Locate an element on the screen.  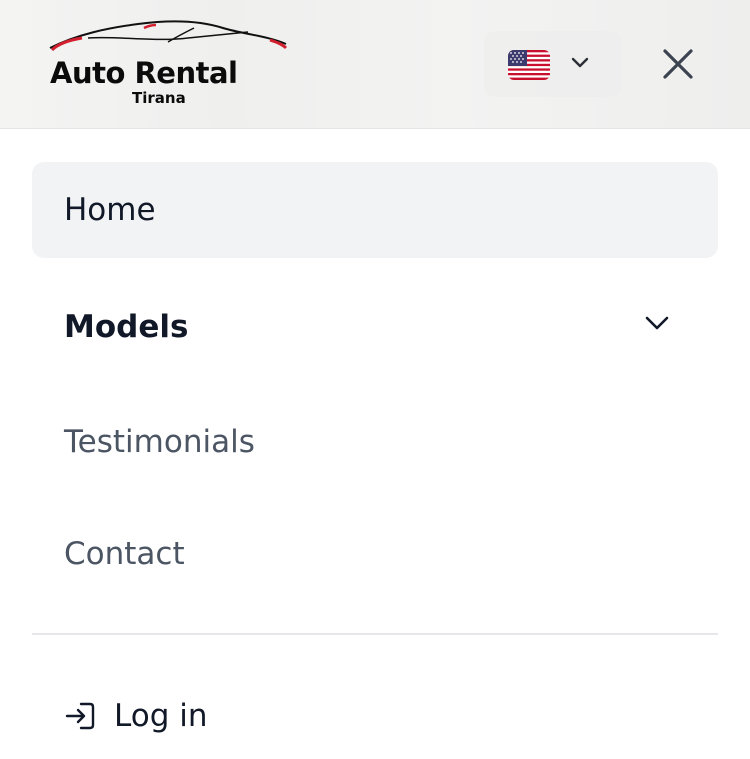
login-label: Log in is located at coordinates (161, 716).